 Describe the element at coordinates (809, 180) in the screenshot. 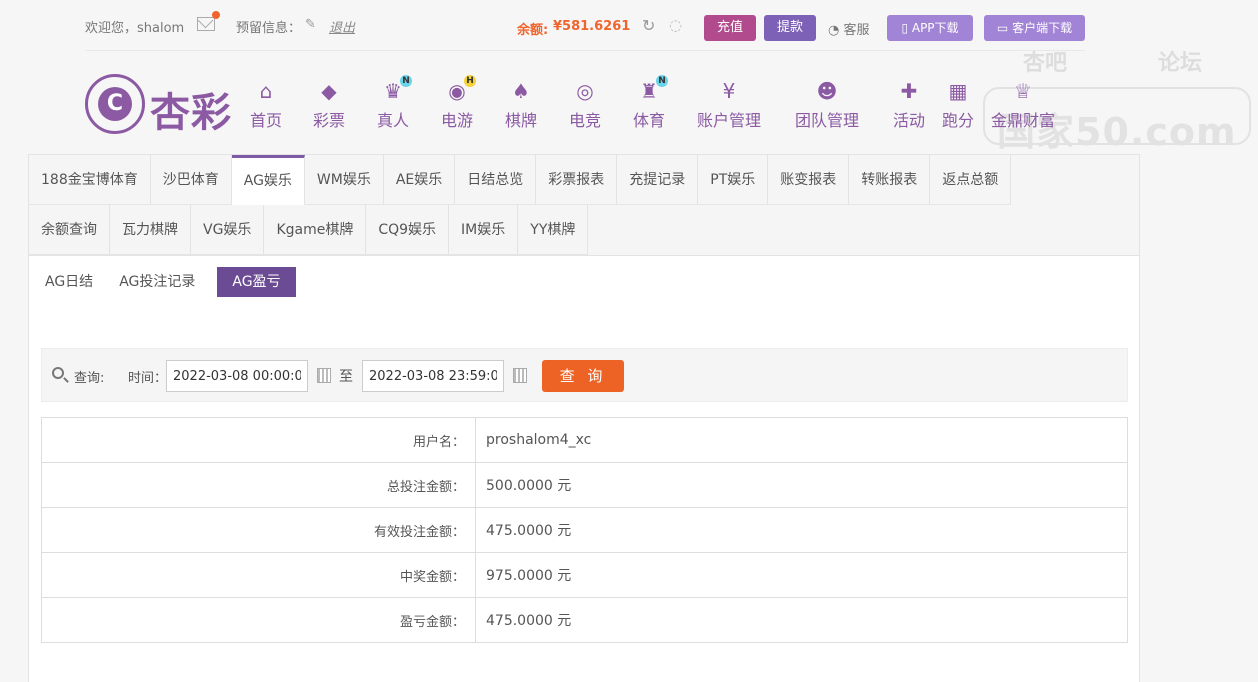

I see `report-tab: 账变报表` at that location.